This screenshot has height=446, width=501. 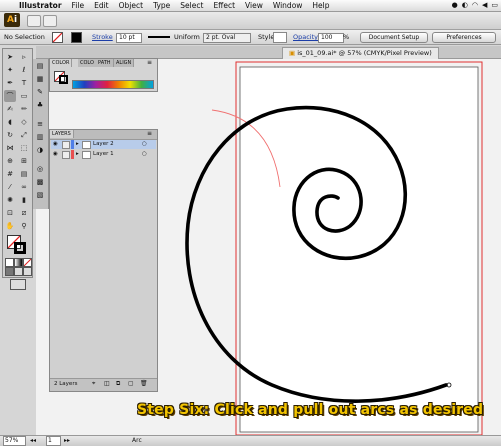 I want to click on column-graph-tool-icon: ▮, so click(x=24, y=200).